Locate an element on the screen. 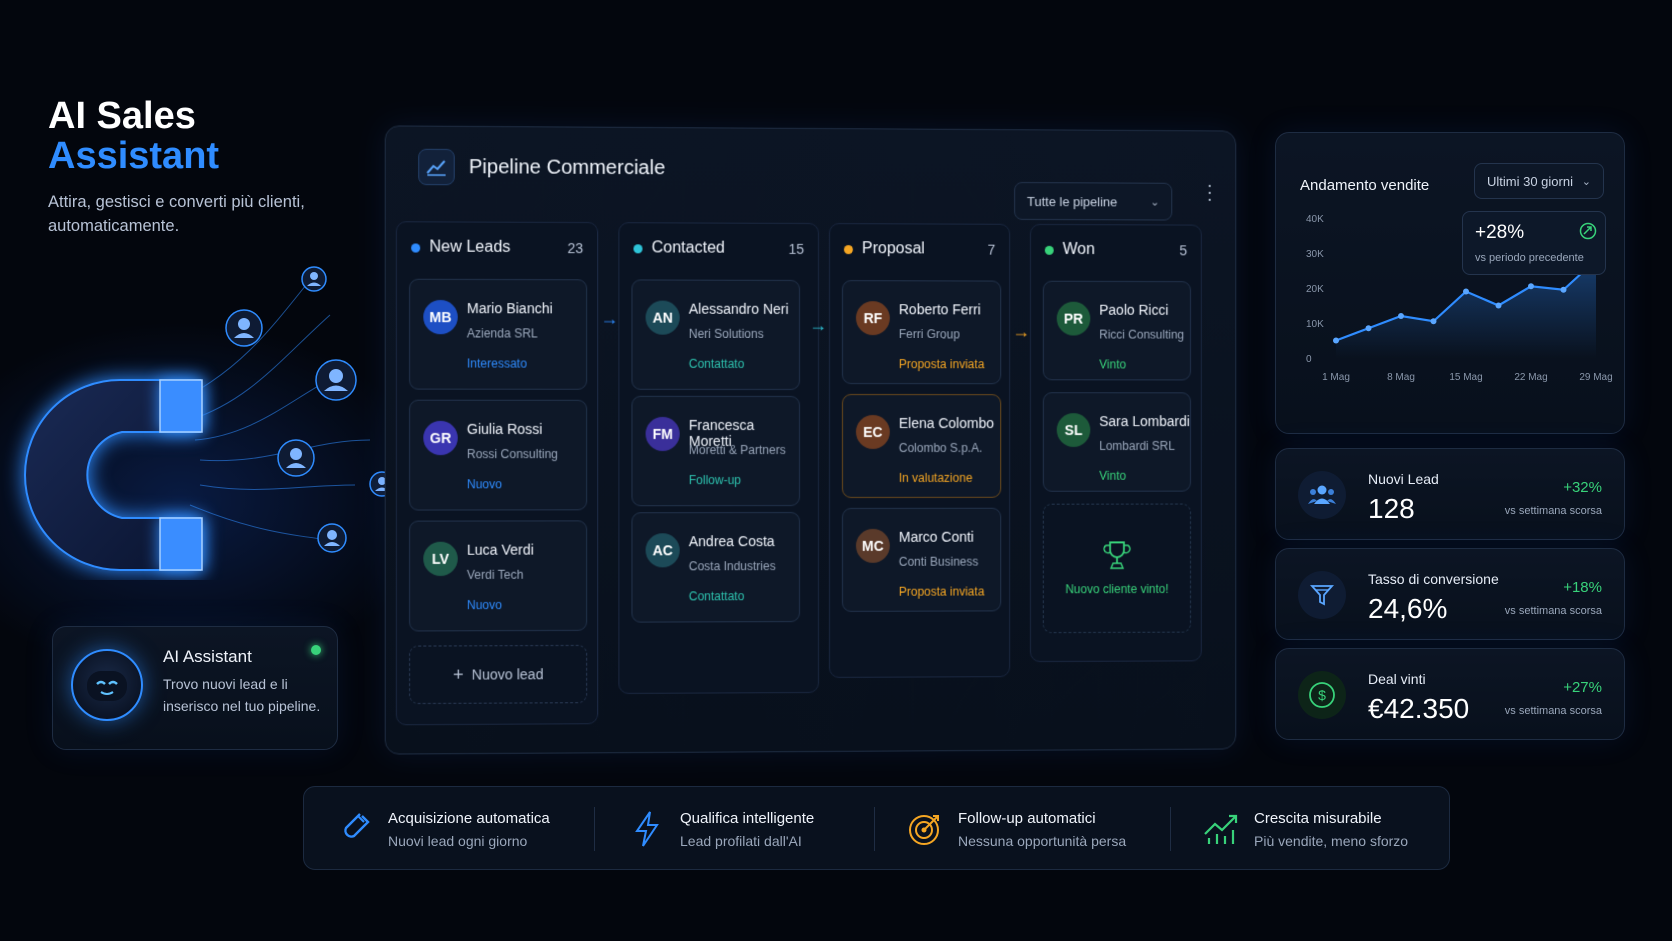 The width and height of the screenshot is (1672, 941). avatar: AC is located at coordinates (662, 550).